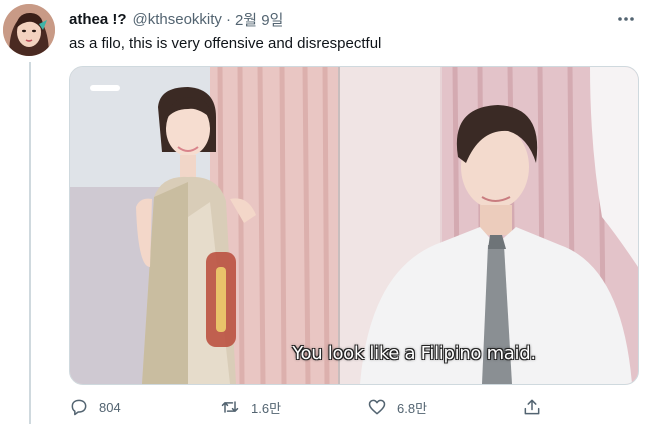 The height and width of the screenshot is (424, 658). I want to click on reply-bubble-icon, so click(79, 407).